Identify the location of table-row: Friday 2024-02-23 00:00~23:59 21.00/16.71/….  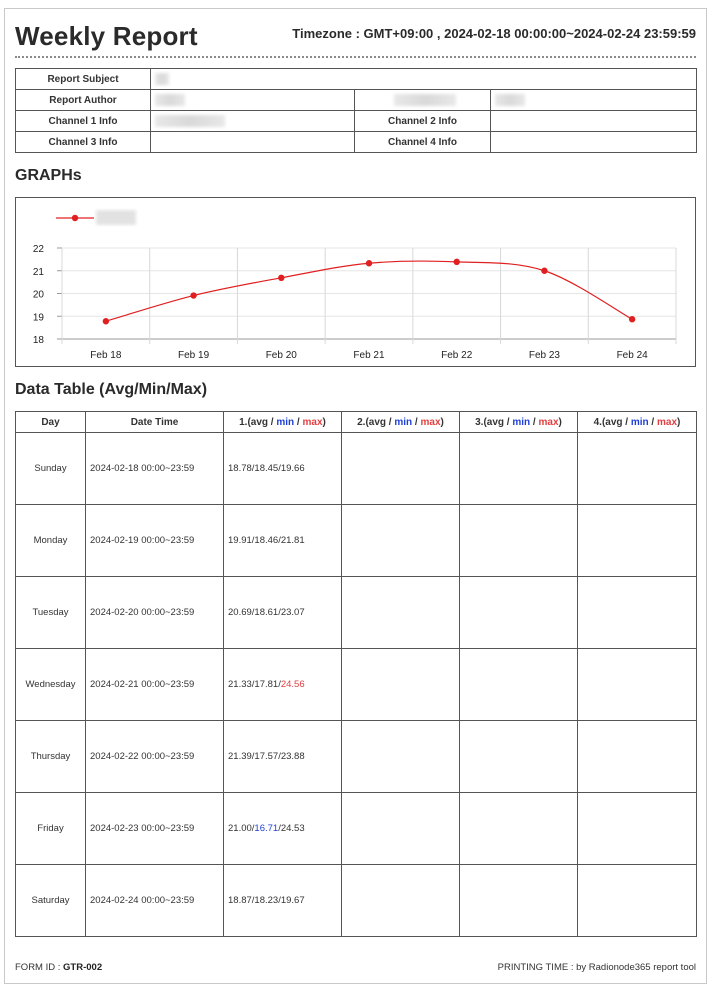
(356, 828).